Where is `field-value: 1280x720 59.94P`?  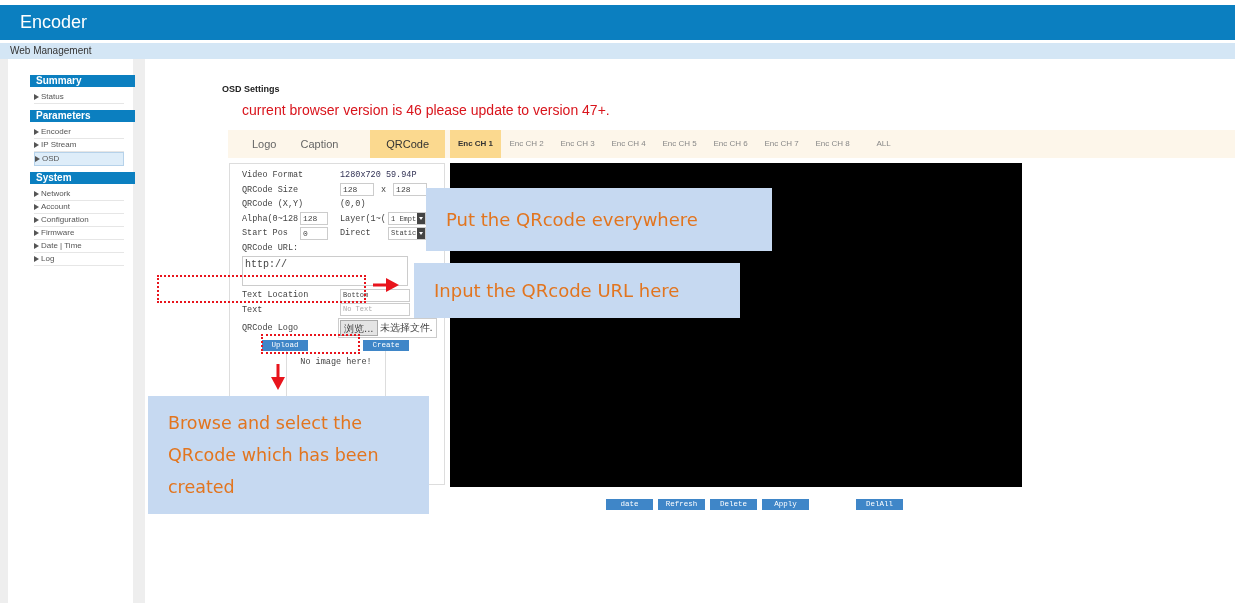 field-value: 1280x720 59.94P is located at coordinates (378, 175).